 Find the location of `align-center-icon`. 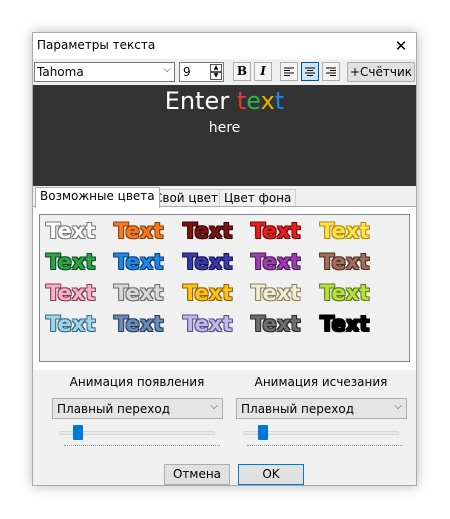

align-center-icon is located at coordinates (310, 71).